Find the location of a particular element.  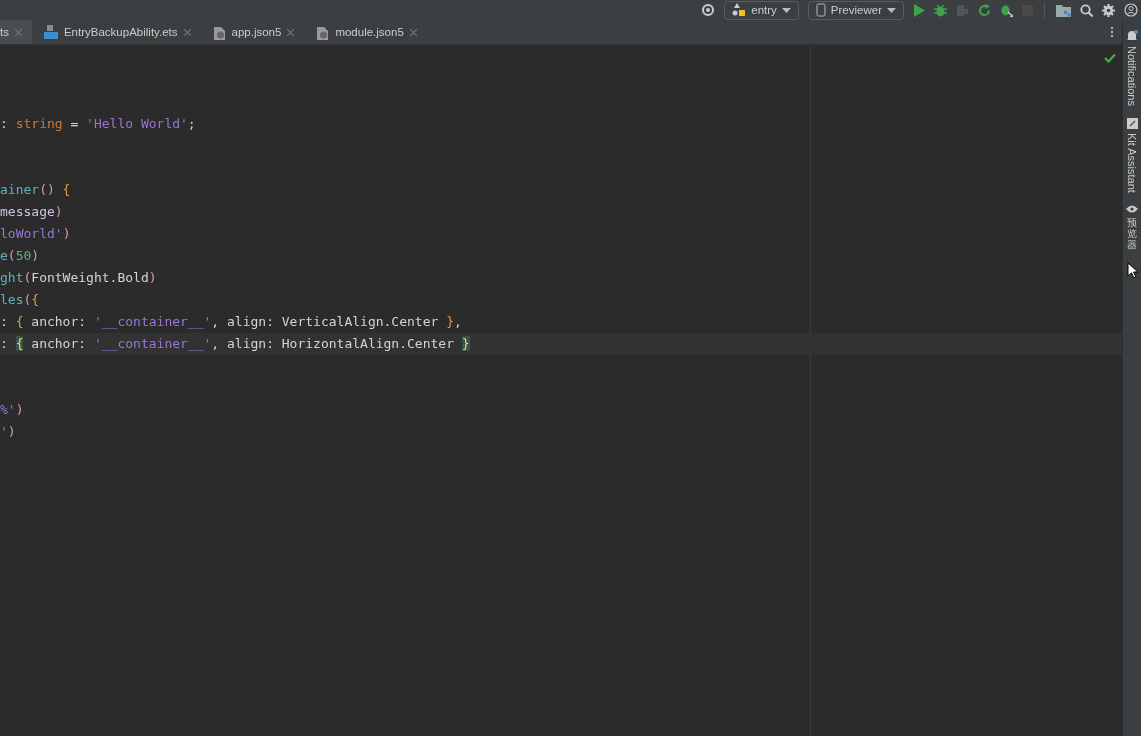

code-line: : { anchor: '__container__', align: VerticalAlign.Center }, is located at coordinates (231, 321).